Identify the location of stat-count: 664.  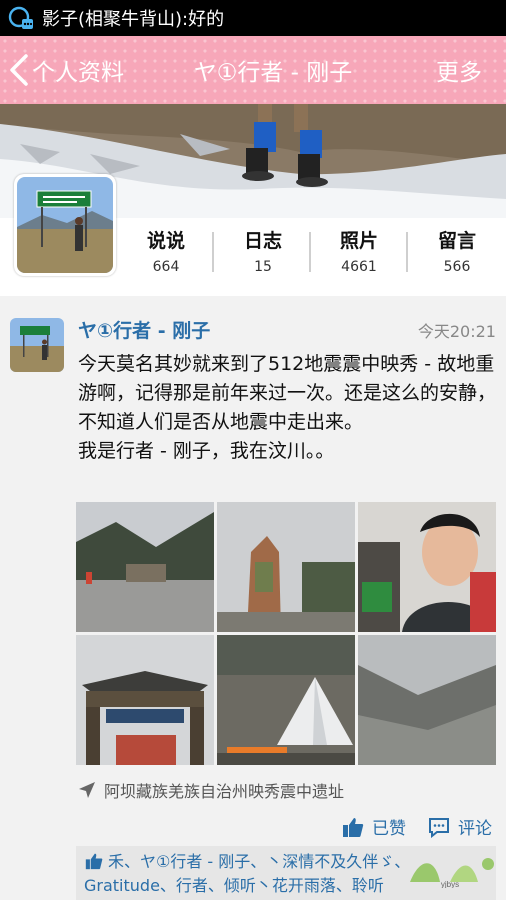
(166, 267).